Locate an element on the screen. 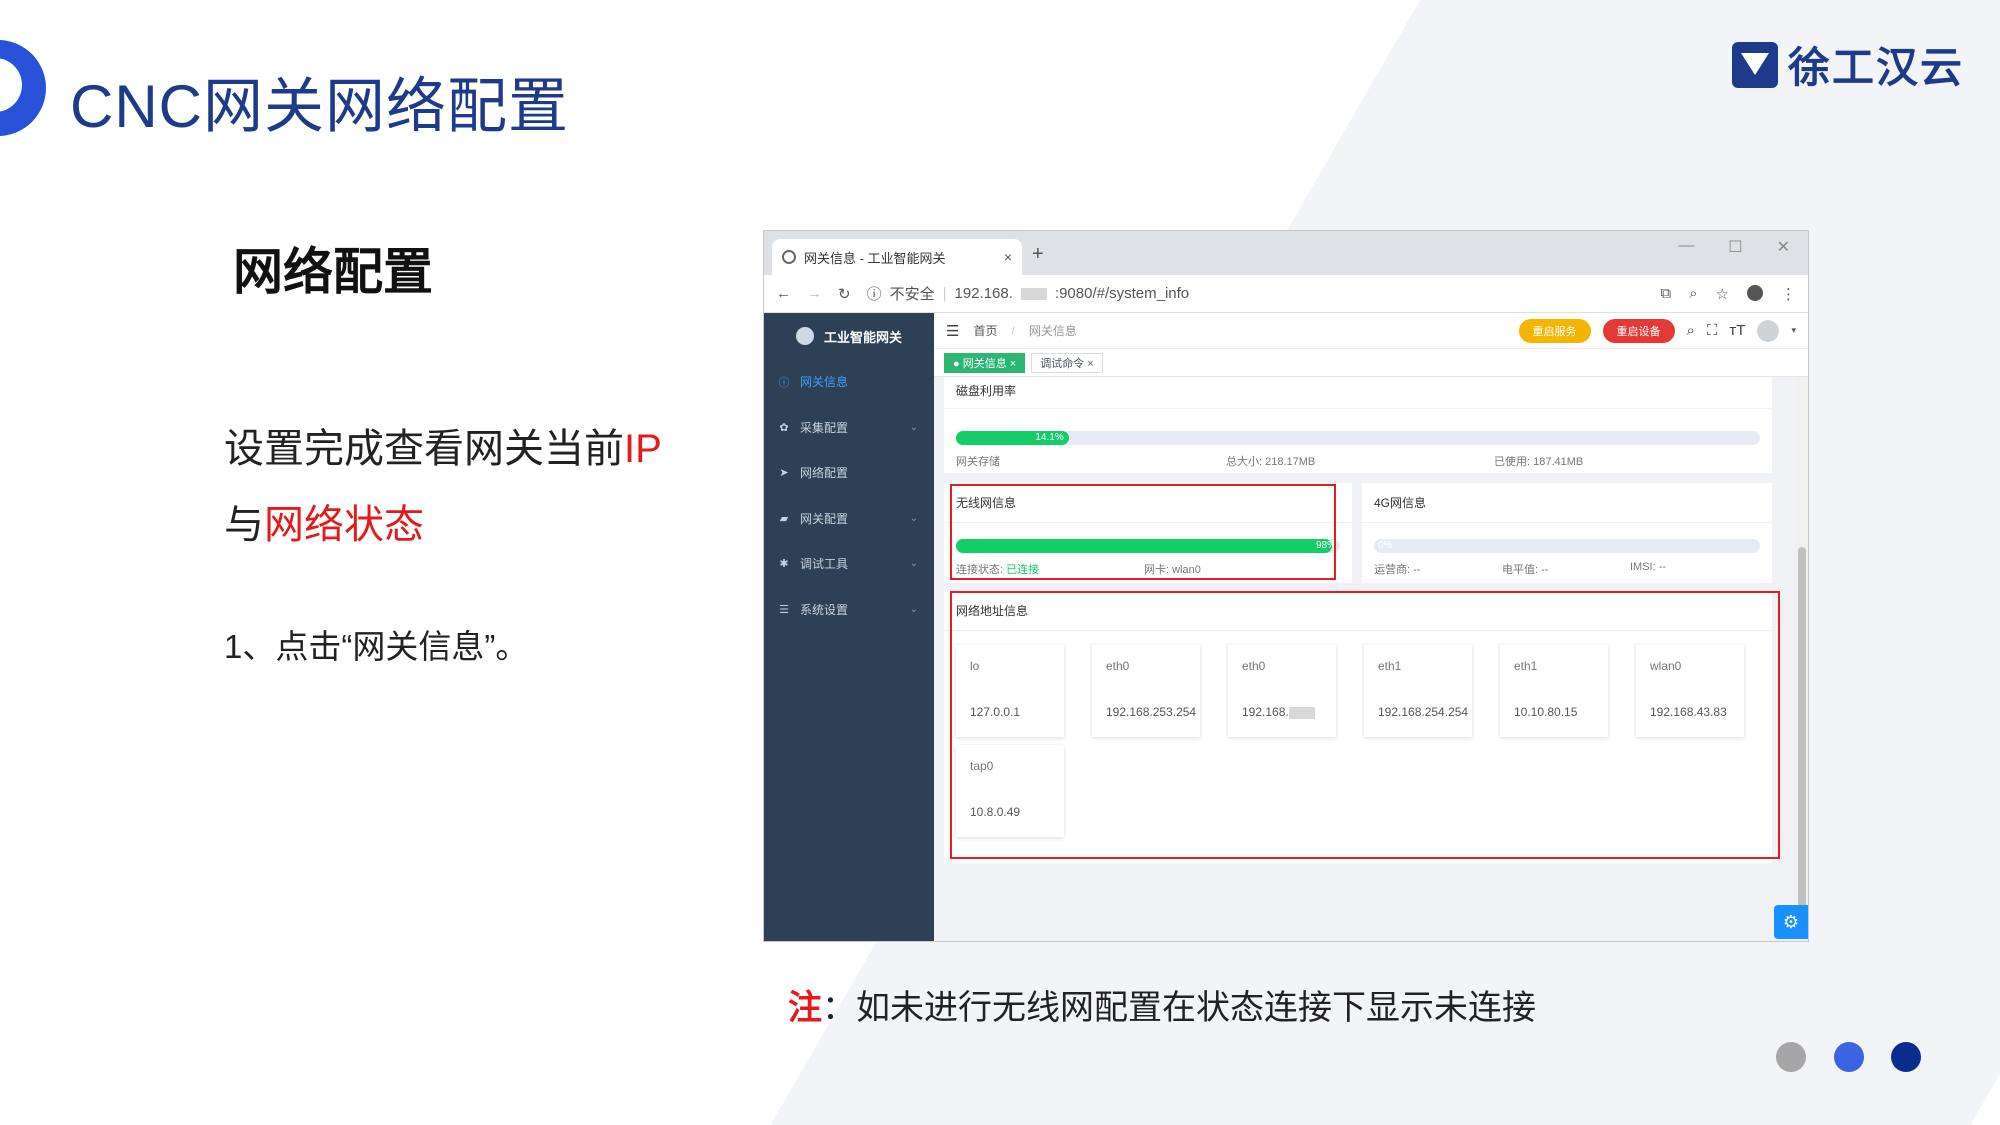 This screenshot has width=2000, height=1125. bug-icon: ✱ is located at coordinates (784, 564).